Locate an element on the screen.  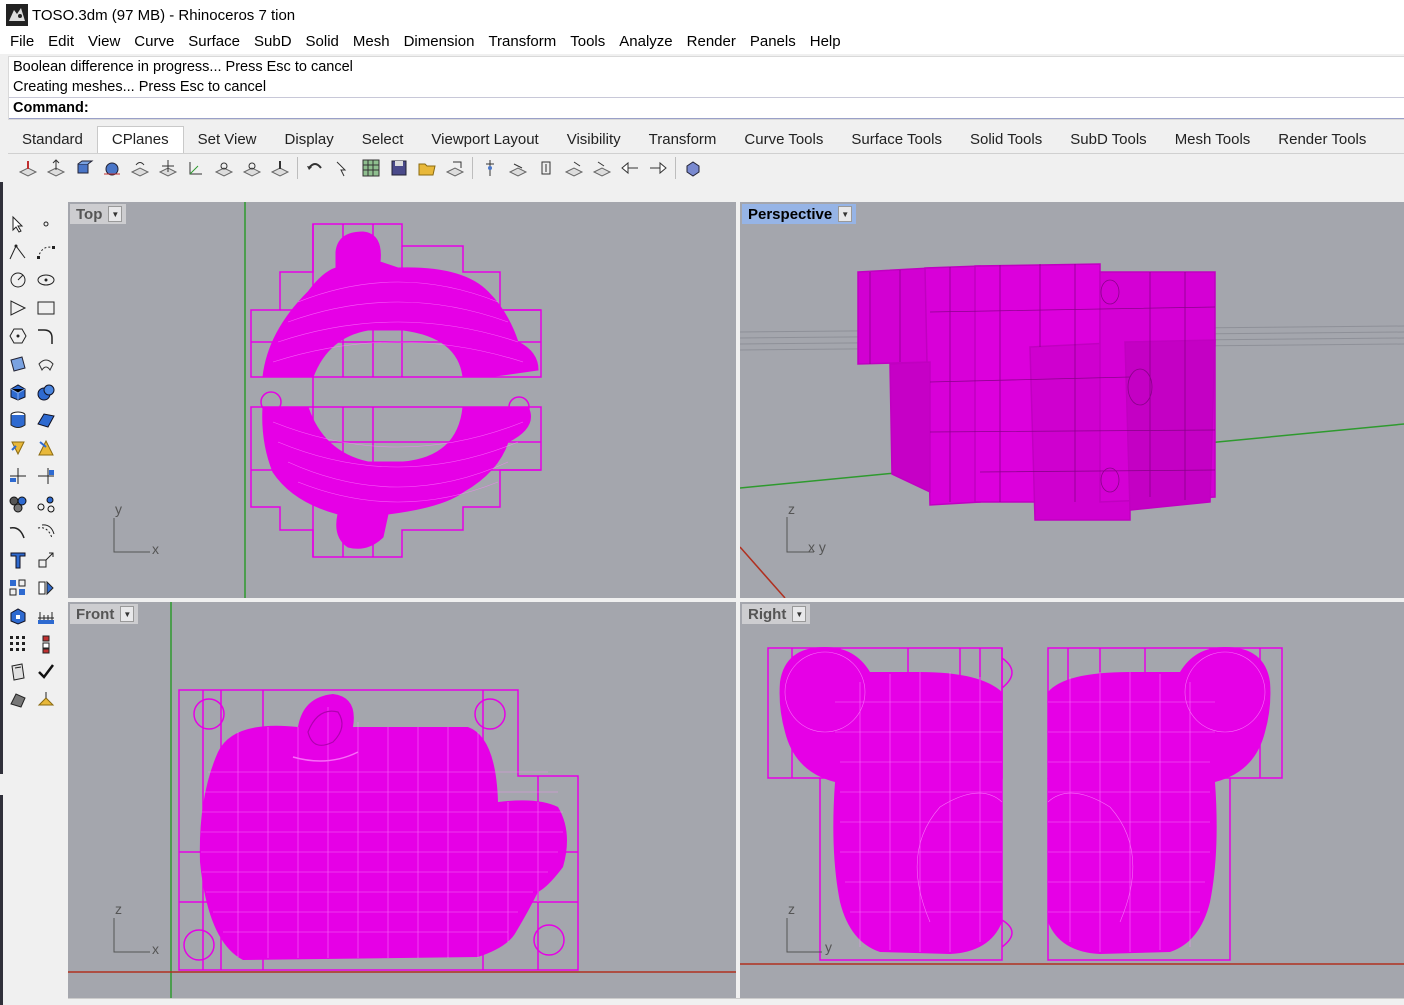
text-icon is located at coordinates (18, 560).